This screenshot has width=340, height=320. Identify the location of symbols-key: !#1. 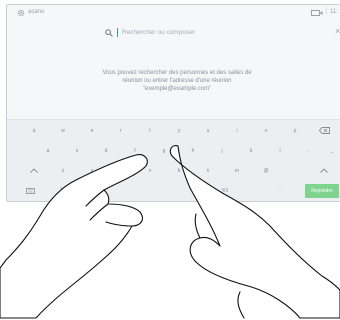
(225, 191).